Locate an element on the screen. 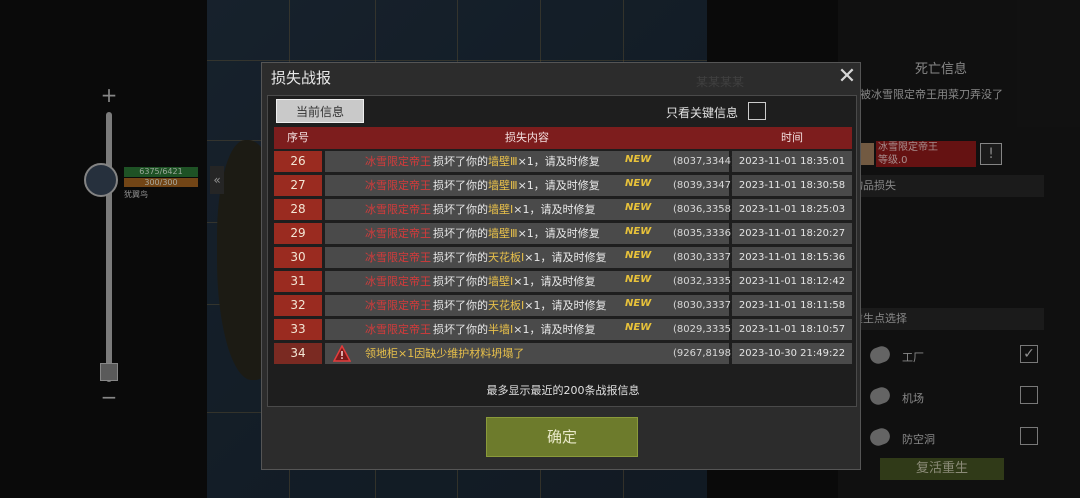  warning-triangle-icon is located at coordinates (342, 353).